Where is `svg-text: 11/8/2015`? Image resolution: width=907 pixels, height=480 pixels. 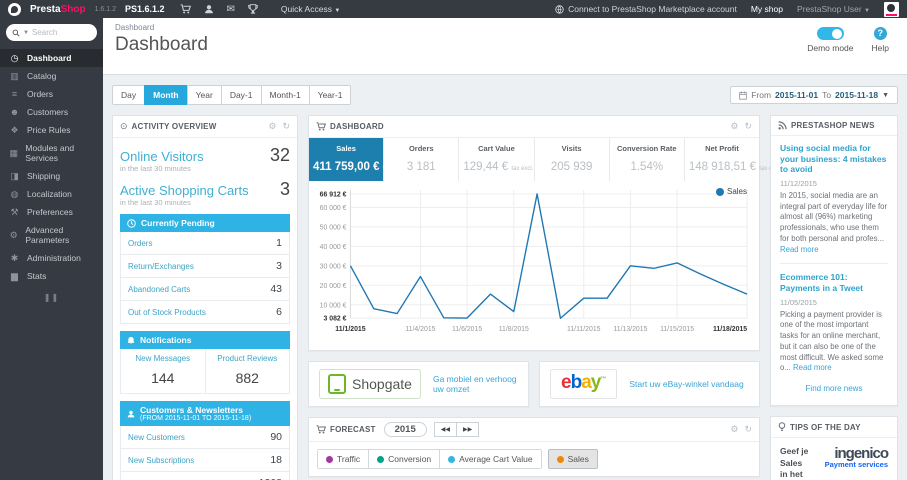
svg-text: 11/8/2015 is located at coordinates (514, 329).